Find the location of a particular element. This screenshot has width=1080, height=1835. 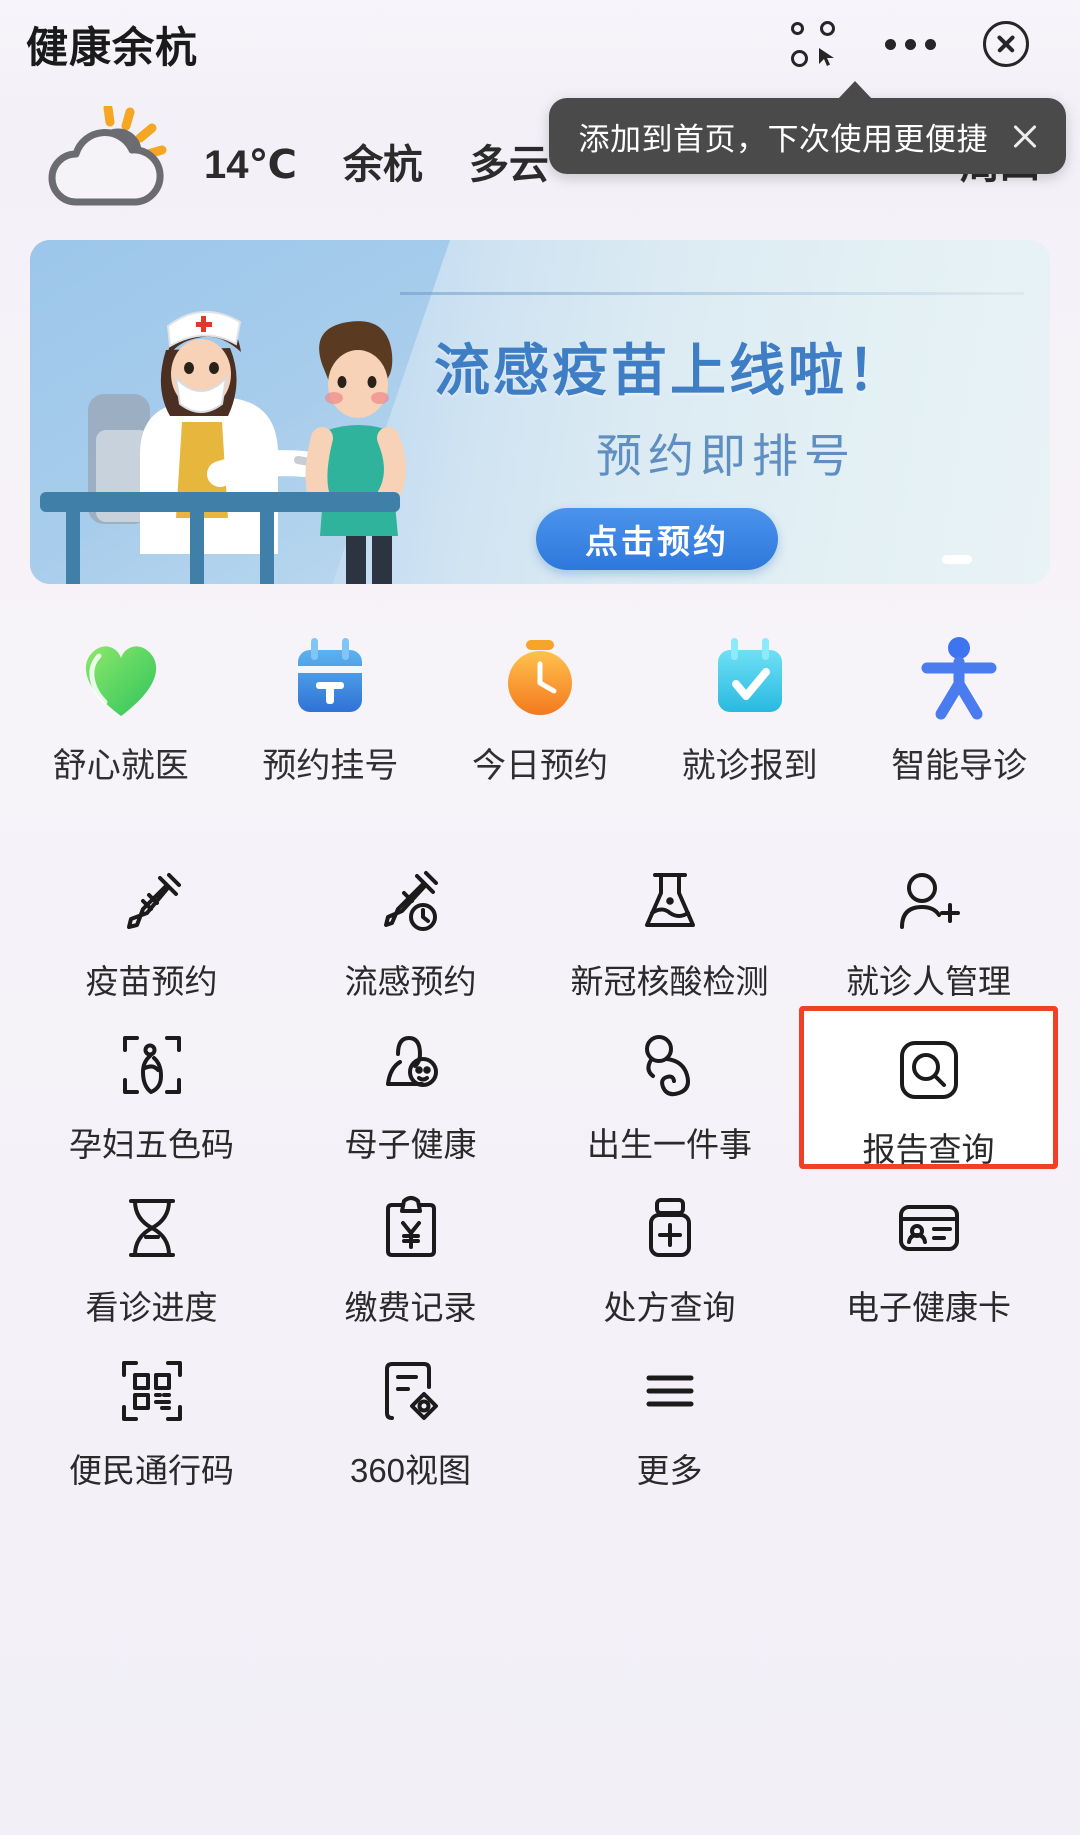

service-label: 疫苗预约 is located at coordinates (151, 981).